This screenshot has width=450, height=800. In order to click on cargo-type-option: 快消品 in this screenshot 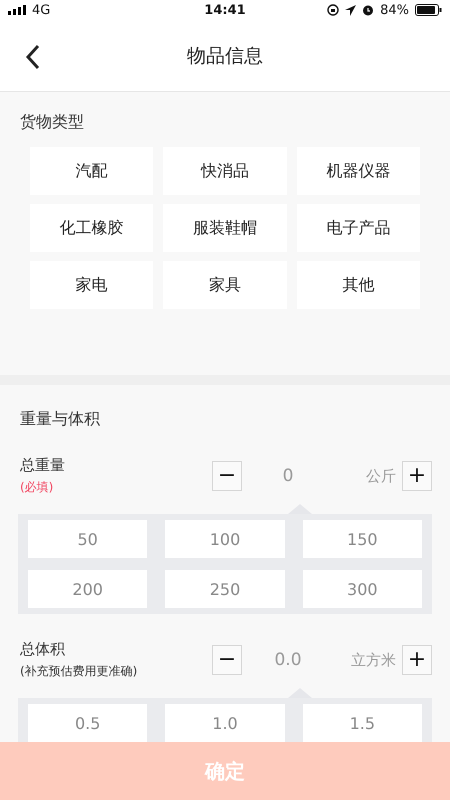, I will do `click(225, 171)`.